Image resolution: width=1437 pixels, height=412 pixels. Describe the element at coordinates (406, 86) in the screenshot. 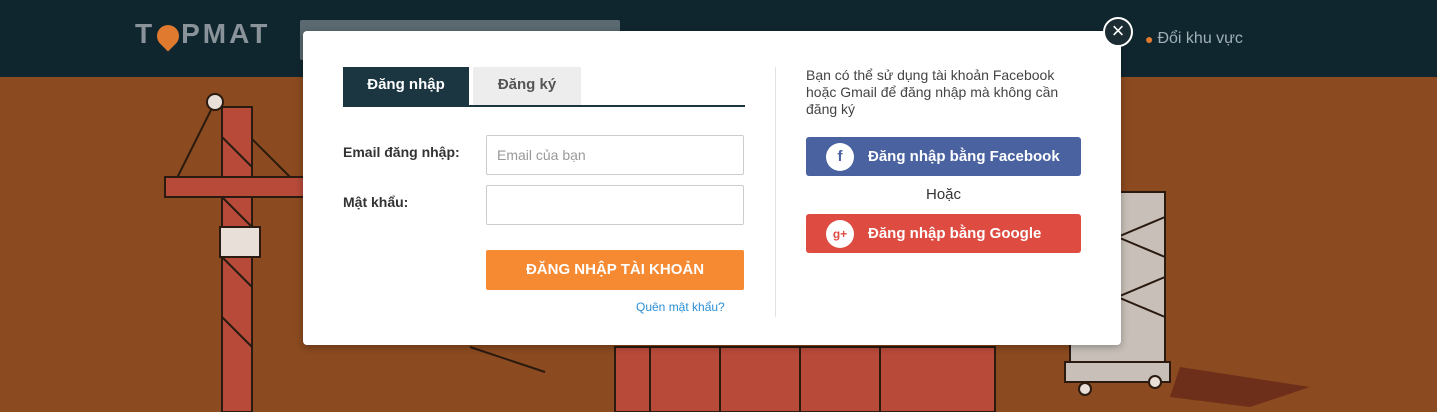

I see `tab-login: Đăng nhập` at that location.